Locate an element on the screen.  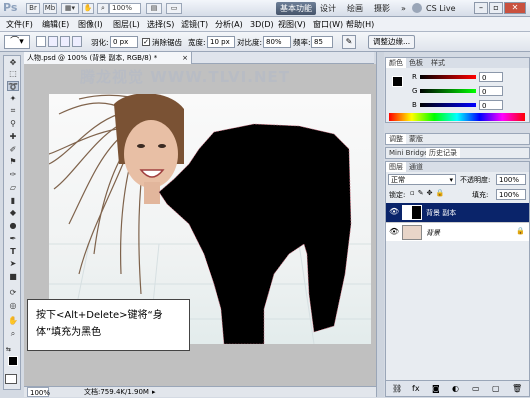
view-extras-icon: ▦▾ is located at coordinates (70, 8).